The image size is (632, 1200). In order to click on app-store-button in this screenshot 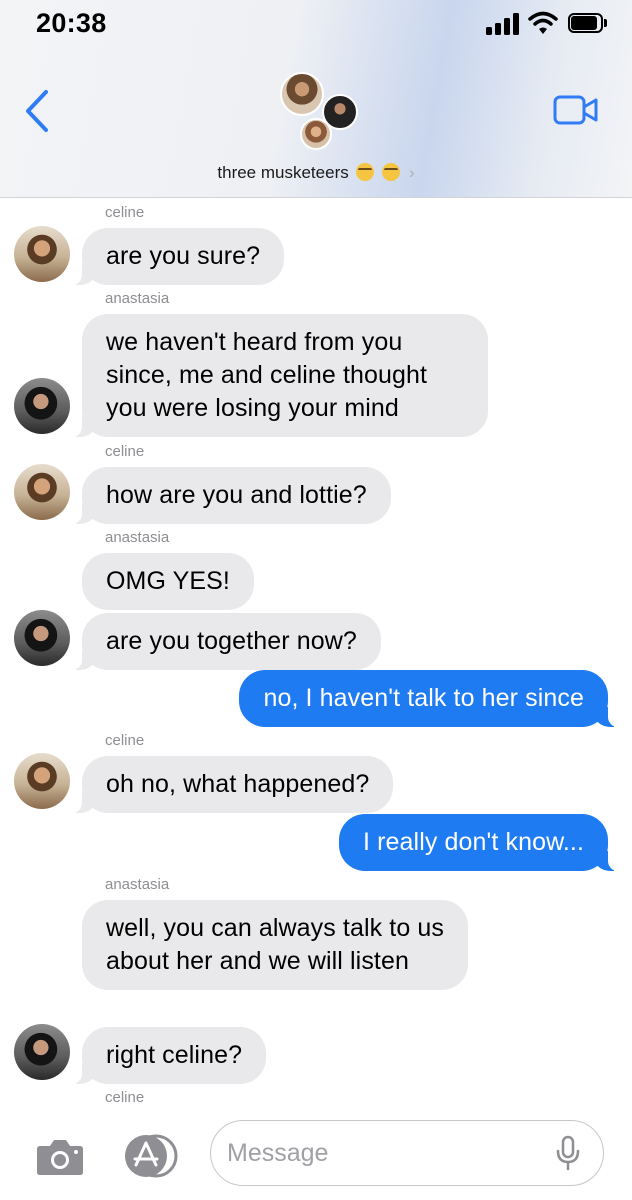, I will do `click(151, 1156)`.